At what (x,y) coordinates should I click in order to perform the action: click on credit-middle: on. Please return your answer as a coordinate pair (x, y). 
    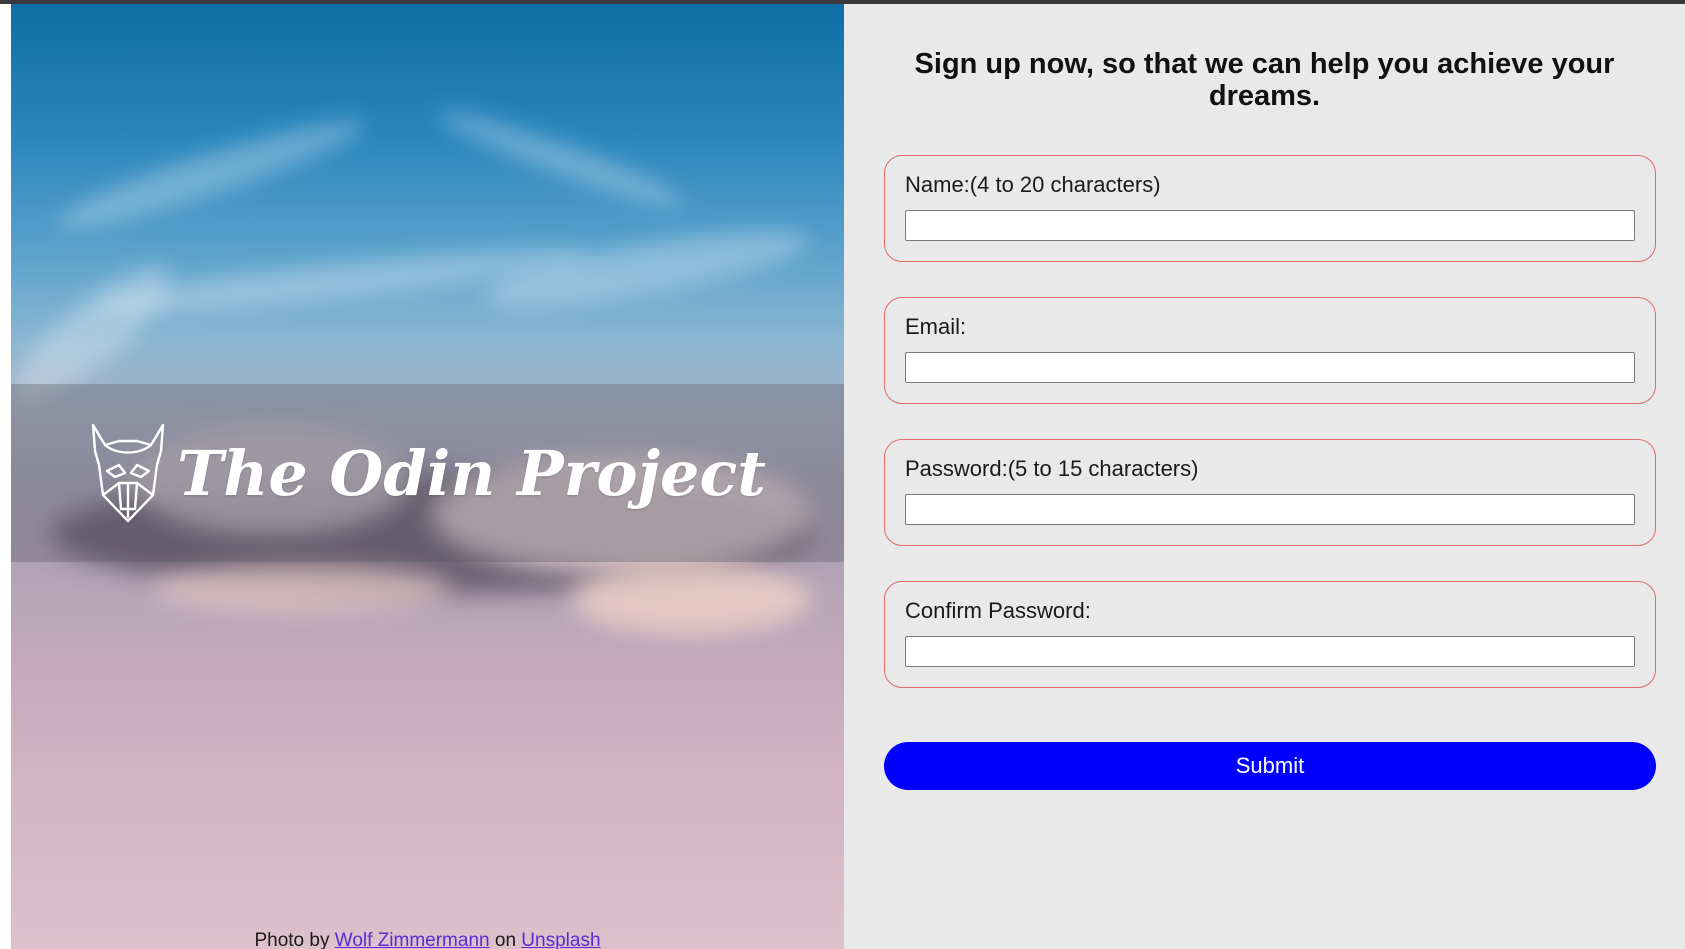
    Looking at the image, I should click on (505, 939).